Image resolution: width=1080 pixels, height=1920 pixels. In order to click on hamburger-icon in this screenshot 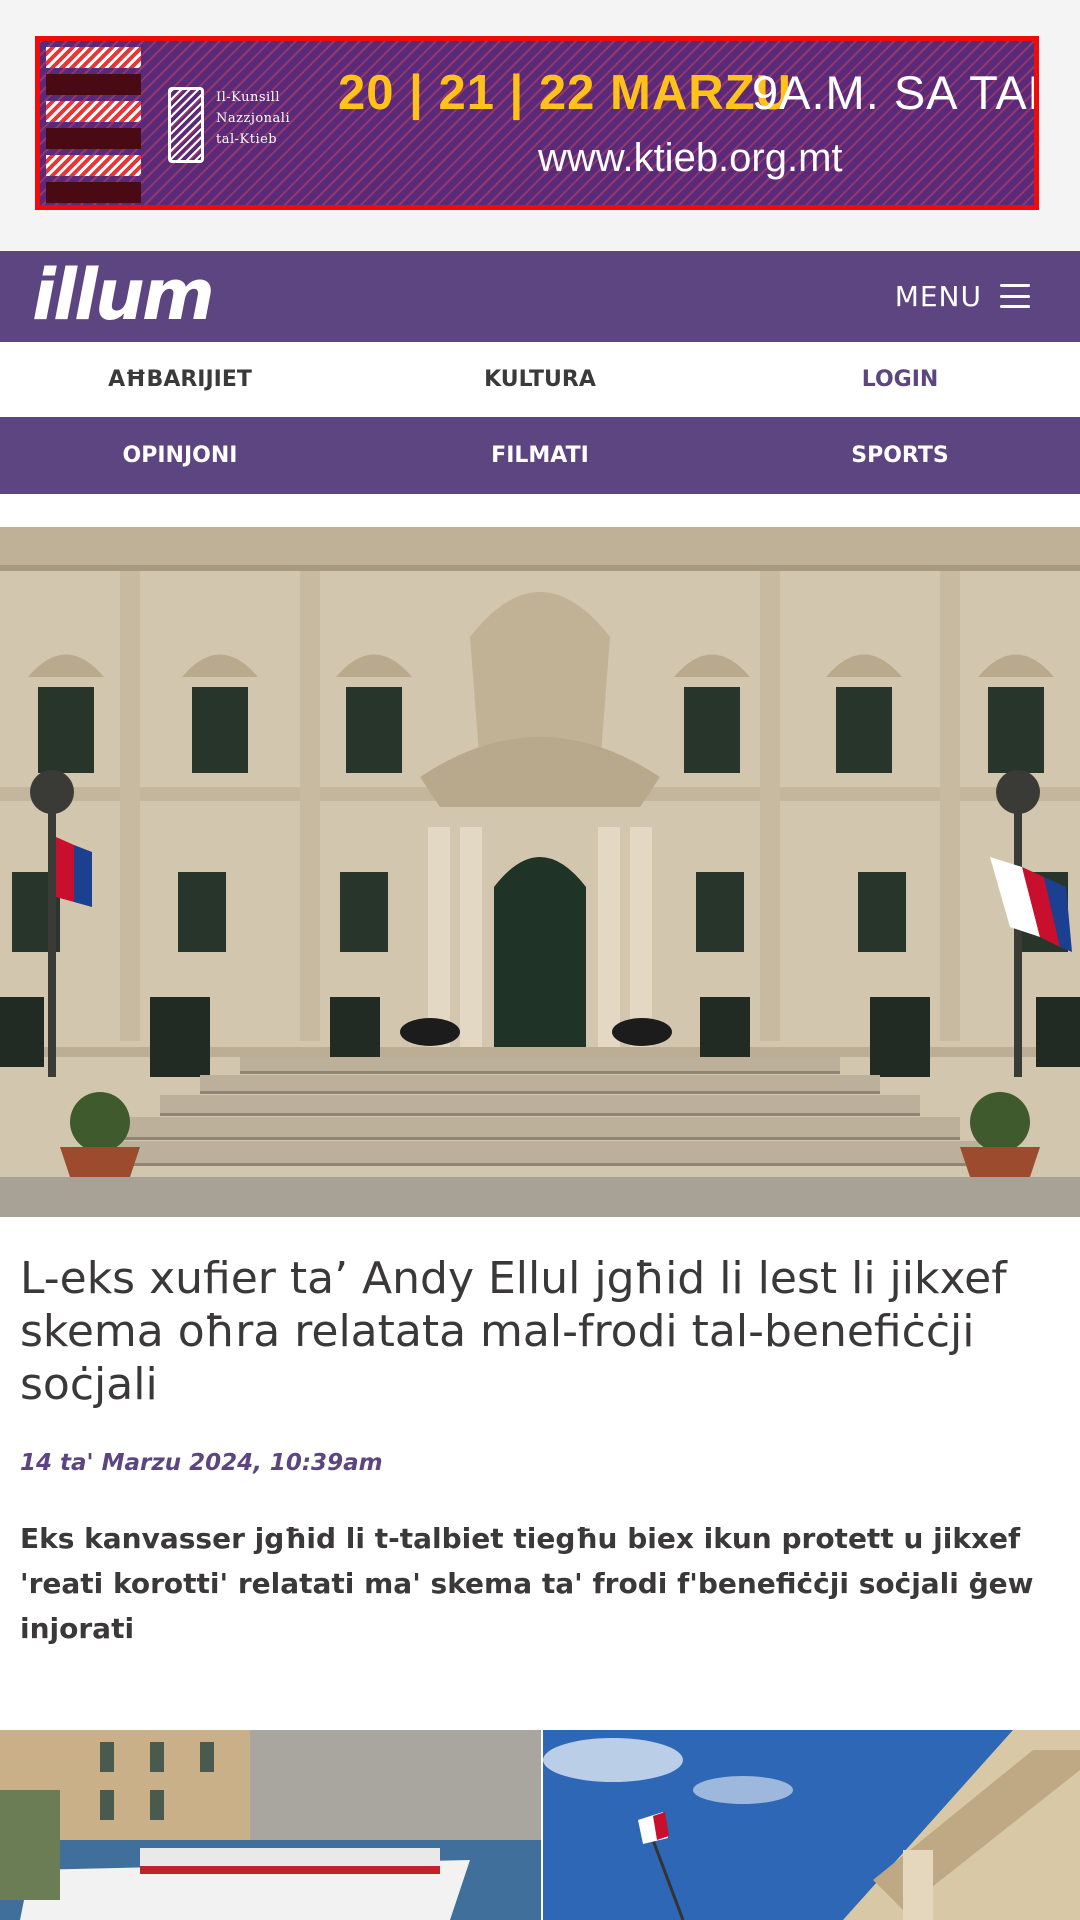, I will do `click(1015, 296)`.